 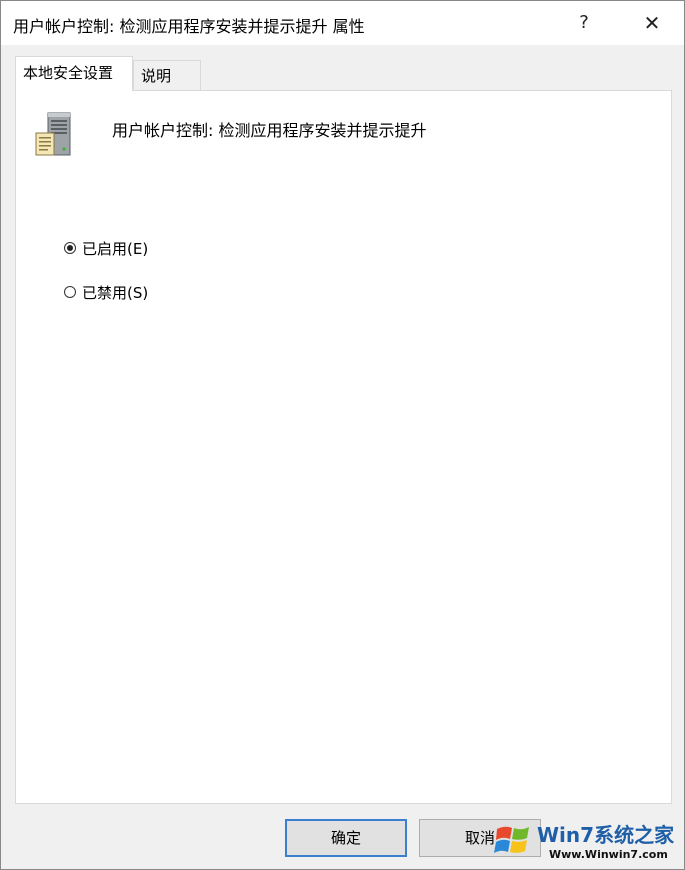 What do you see at coordinates (115, 292) in the screenshot?
I see `disabled-radio-label: 已禁用(S)` at bounding box center [115, 292].